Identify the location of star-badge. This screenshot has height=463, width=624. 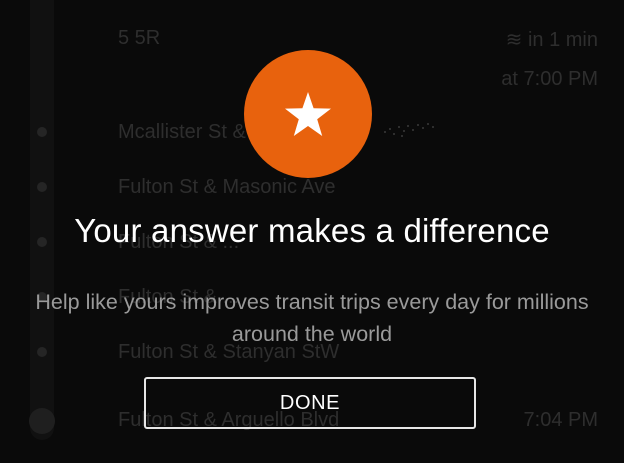
(308, 114).